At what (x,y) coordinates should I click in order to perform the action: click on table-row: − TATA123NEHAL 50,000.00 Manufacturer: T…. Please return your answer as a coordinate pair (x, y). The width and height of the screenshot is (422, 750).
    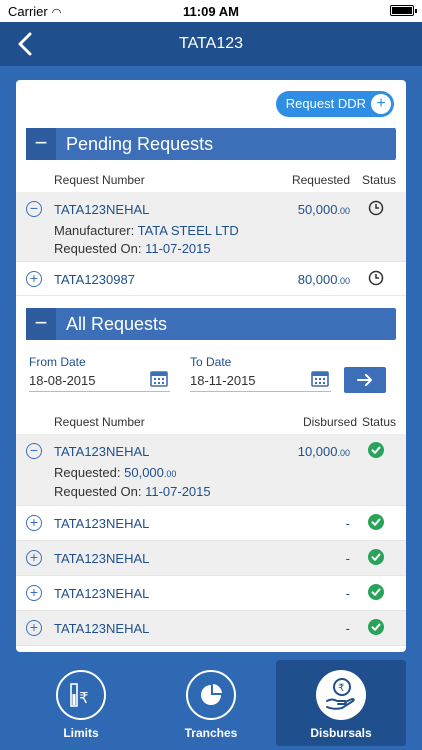
    Looking at the image, I should click on (211, 227).